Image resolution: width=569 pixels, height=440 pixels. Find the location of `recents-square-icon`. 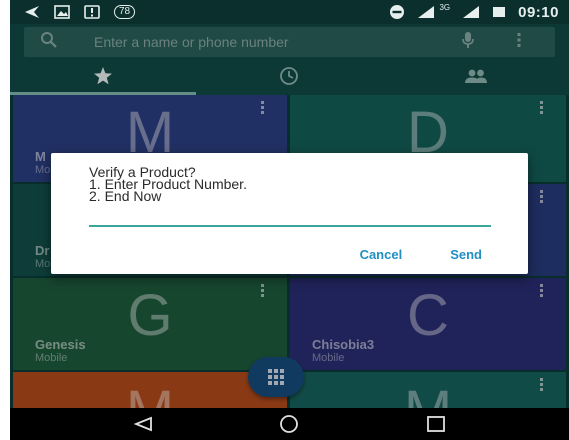

recents-square-icon is located at coordinates (436, 424).